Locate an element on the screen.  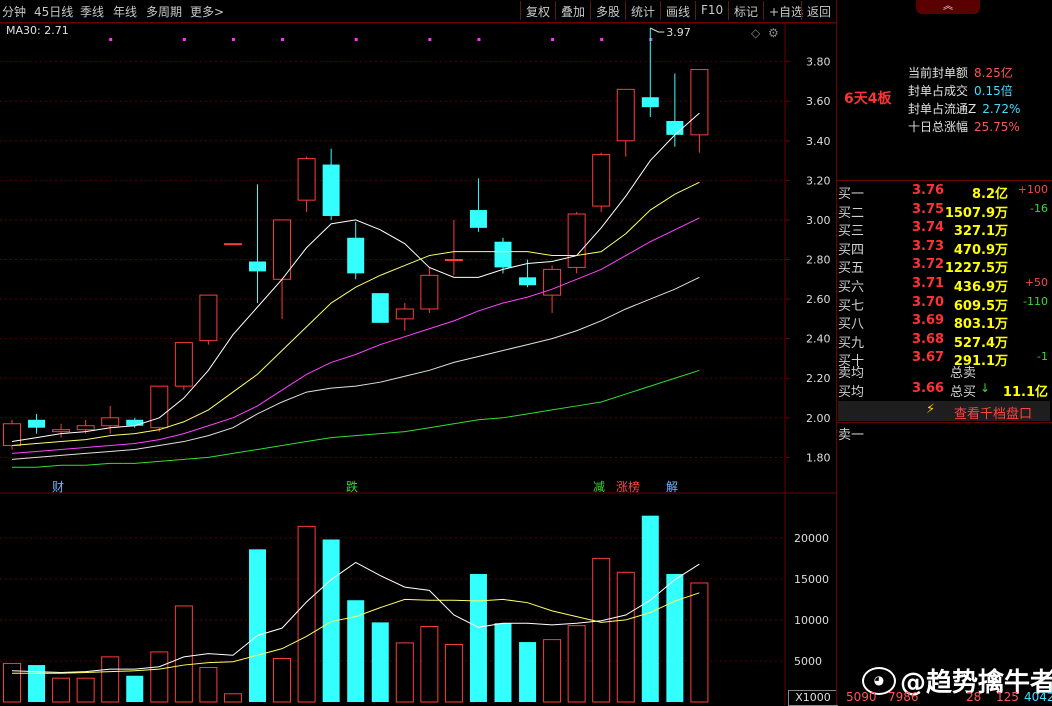
seal-info-label: 封单占成交 is located at coordinates (938, 91).